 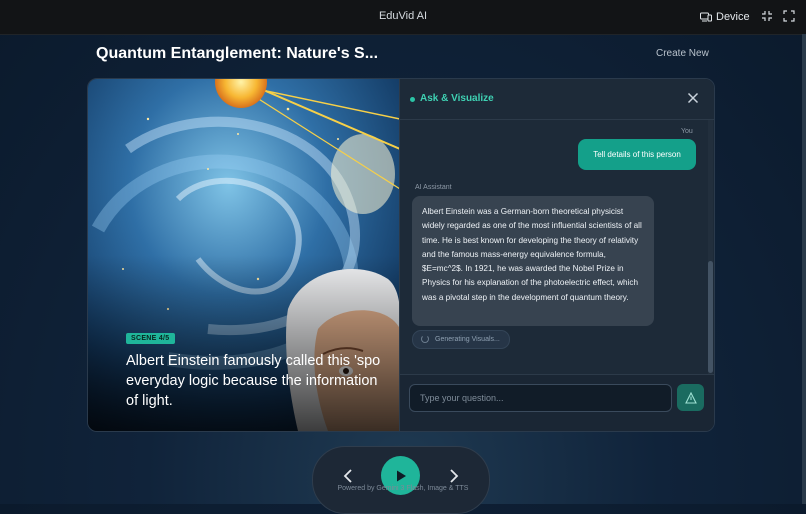 What do you see at coordinates (687, 131) in the screenshot?
I see `message-role-user: You` at bounding box center [687, 131].